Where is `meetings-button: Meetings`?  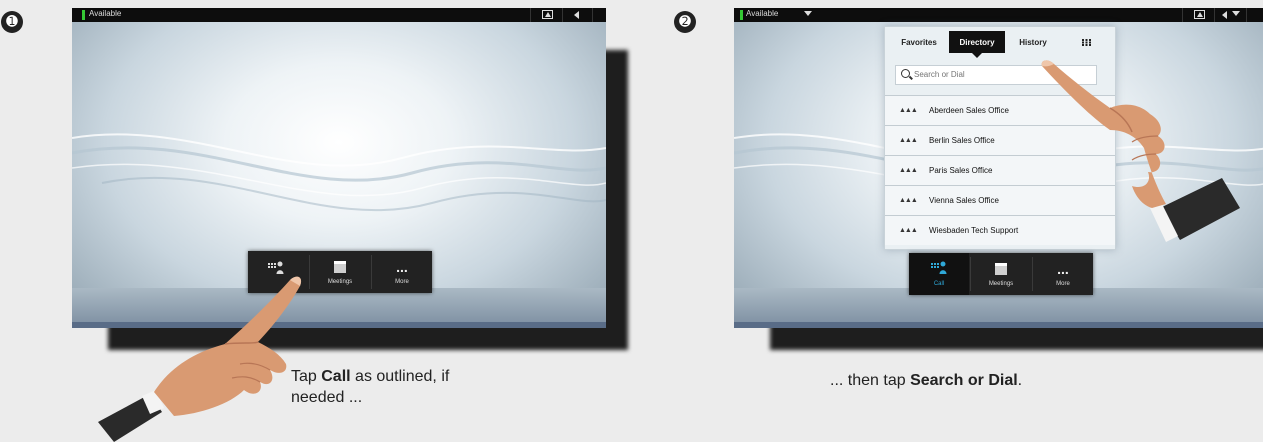
meetings-button: Meetings is located at coordinates (1001, 274).